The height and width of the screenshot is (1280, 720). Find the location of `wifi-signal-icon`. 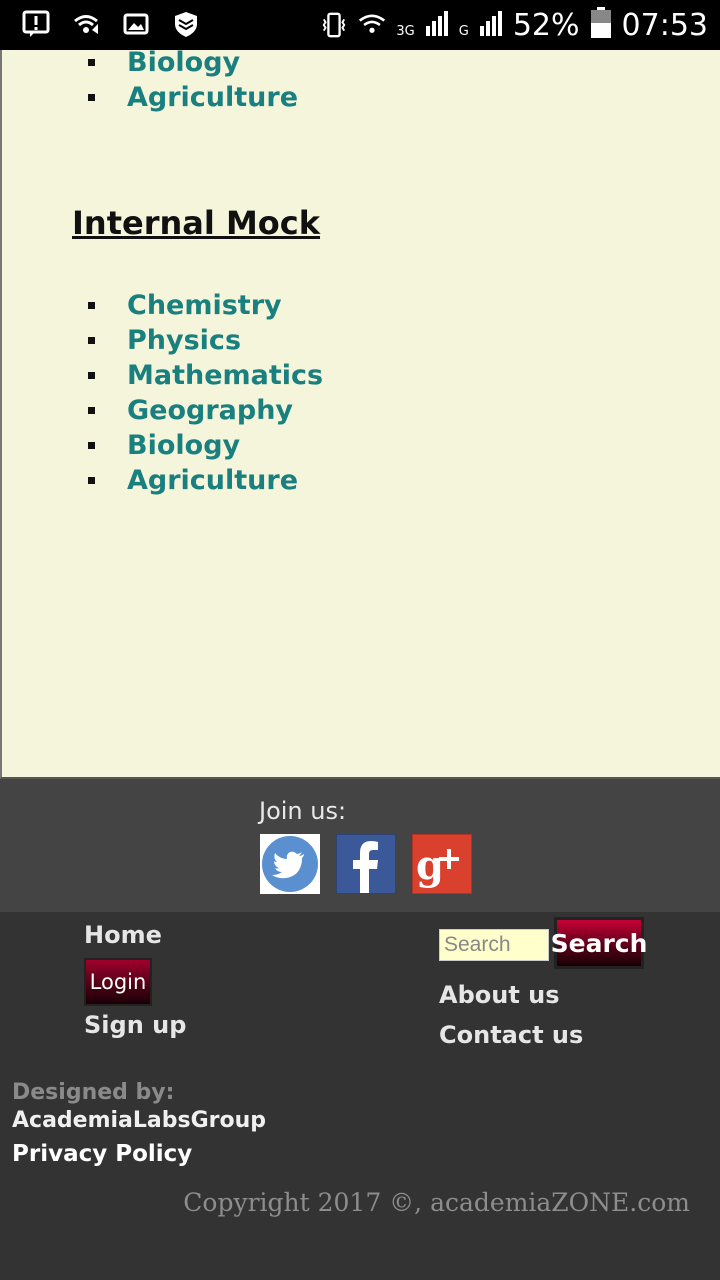

wifi-signal-icon is located at coordinates (86, 24).